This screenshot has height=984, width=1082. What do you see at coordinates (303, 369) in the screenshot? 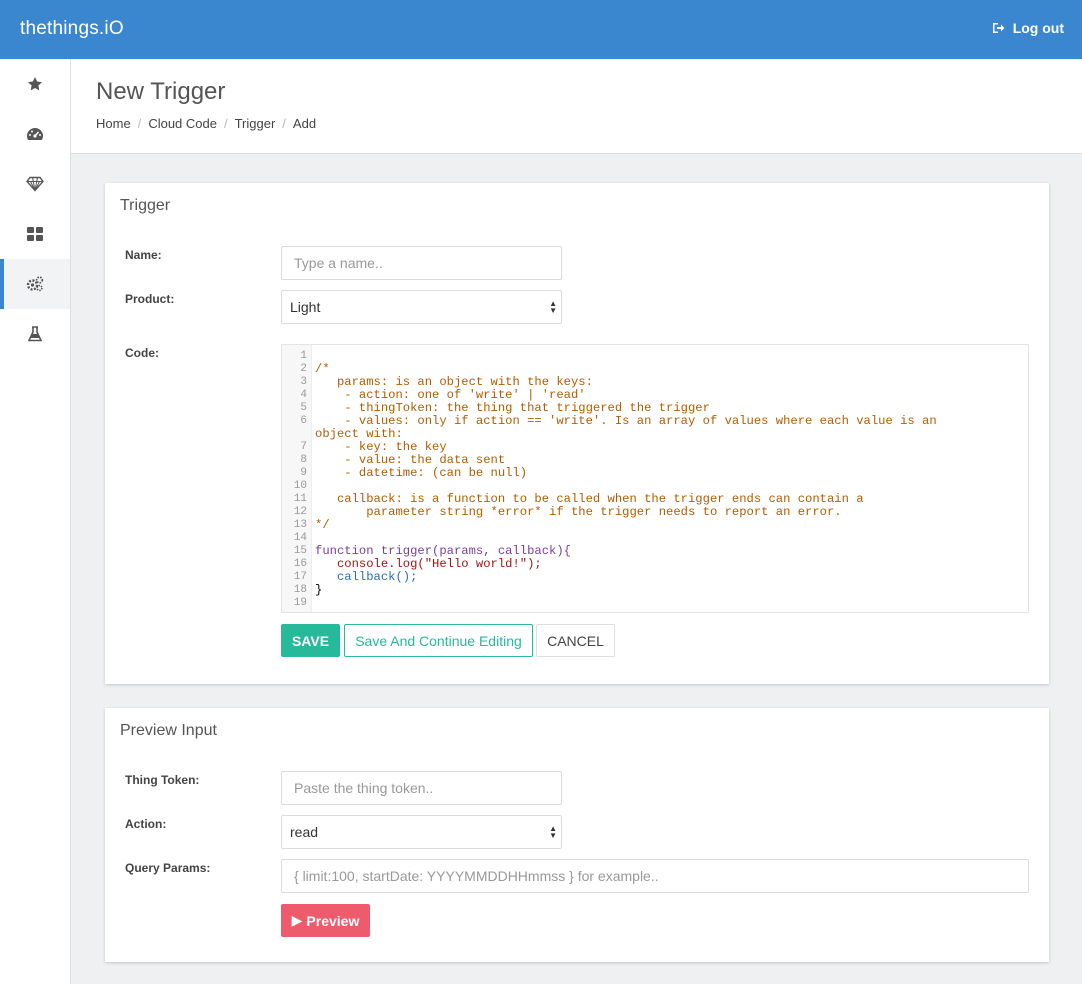
I see `line-number: 2` at bounding box center [303, 369].